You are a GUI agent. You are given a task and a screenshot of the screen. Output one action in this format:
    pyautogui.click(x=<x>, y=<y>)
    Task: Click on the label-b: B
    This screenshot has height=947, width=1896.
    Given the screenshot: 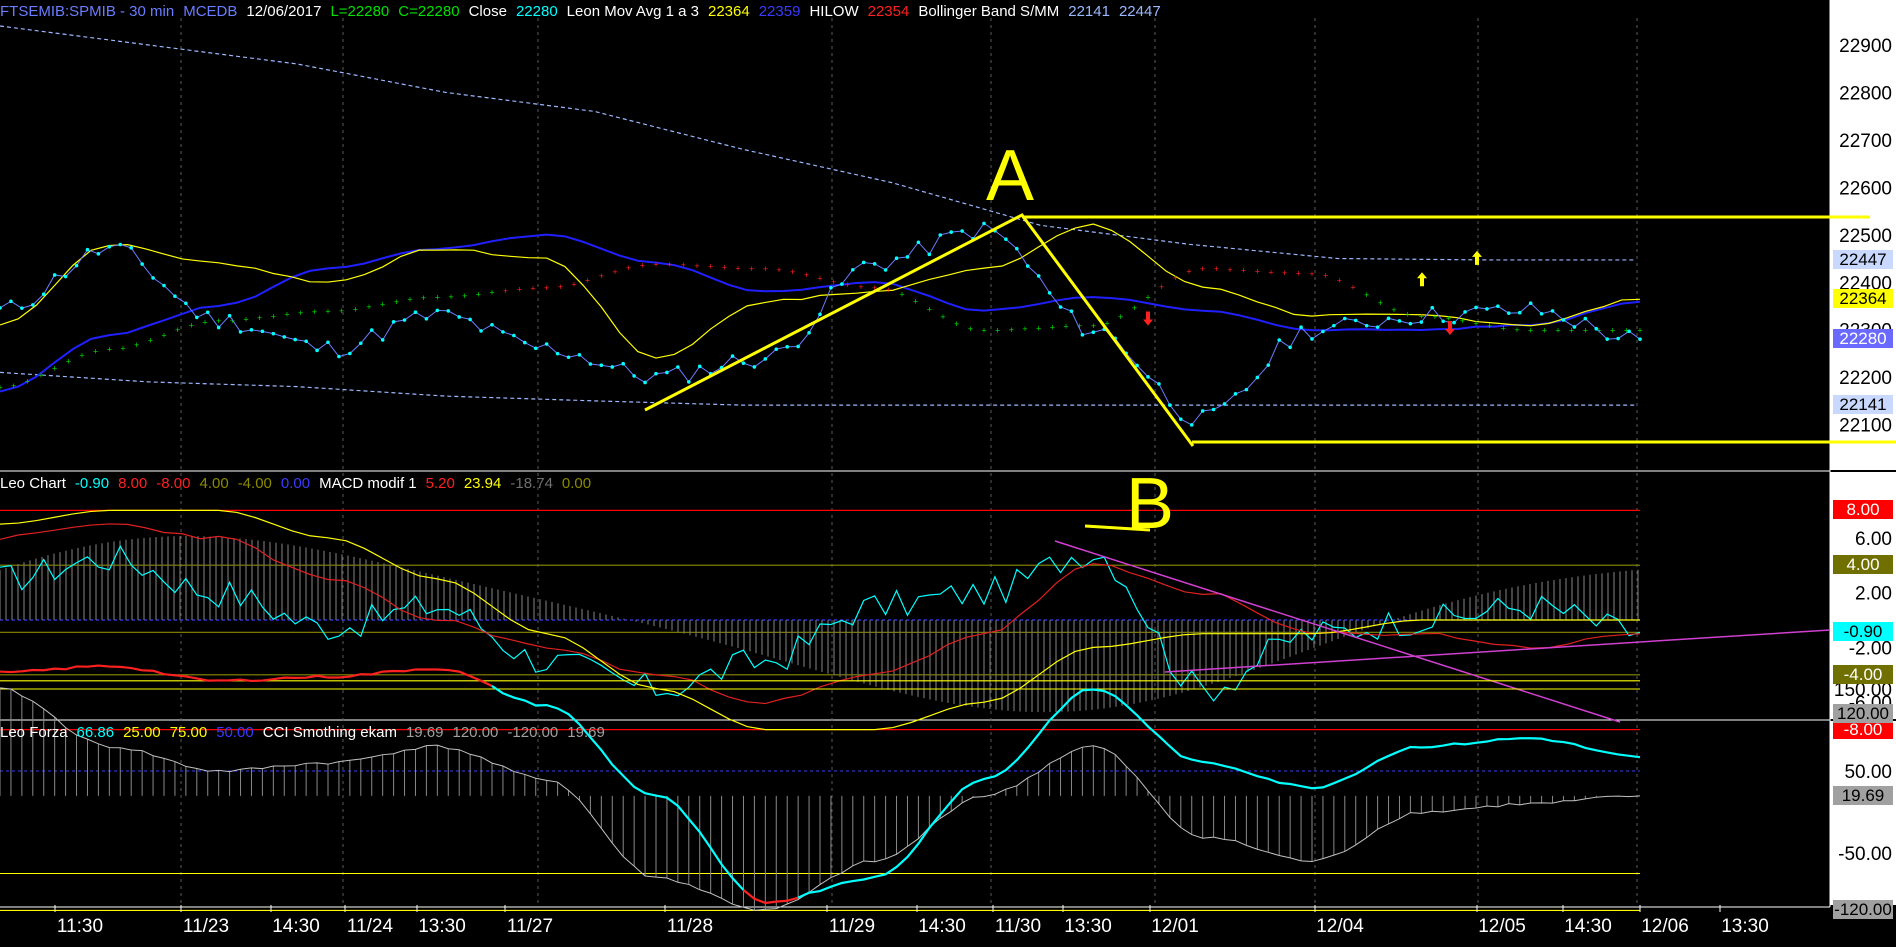 What is the action you would take?
    pyautogui.click(x=1150, y=504)
    